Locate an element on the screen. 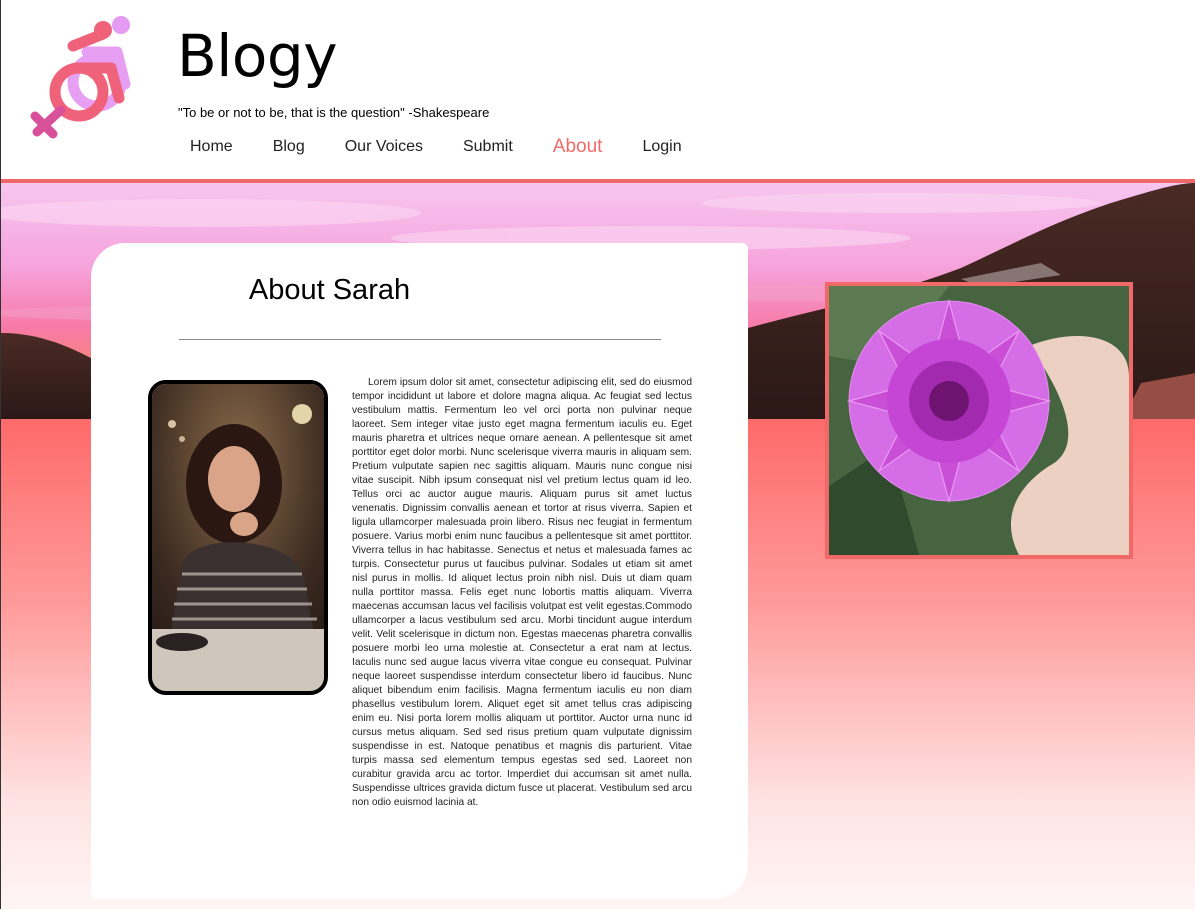  profile-photo is located at coordinates (238, 537).